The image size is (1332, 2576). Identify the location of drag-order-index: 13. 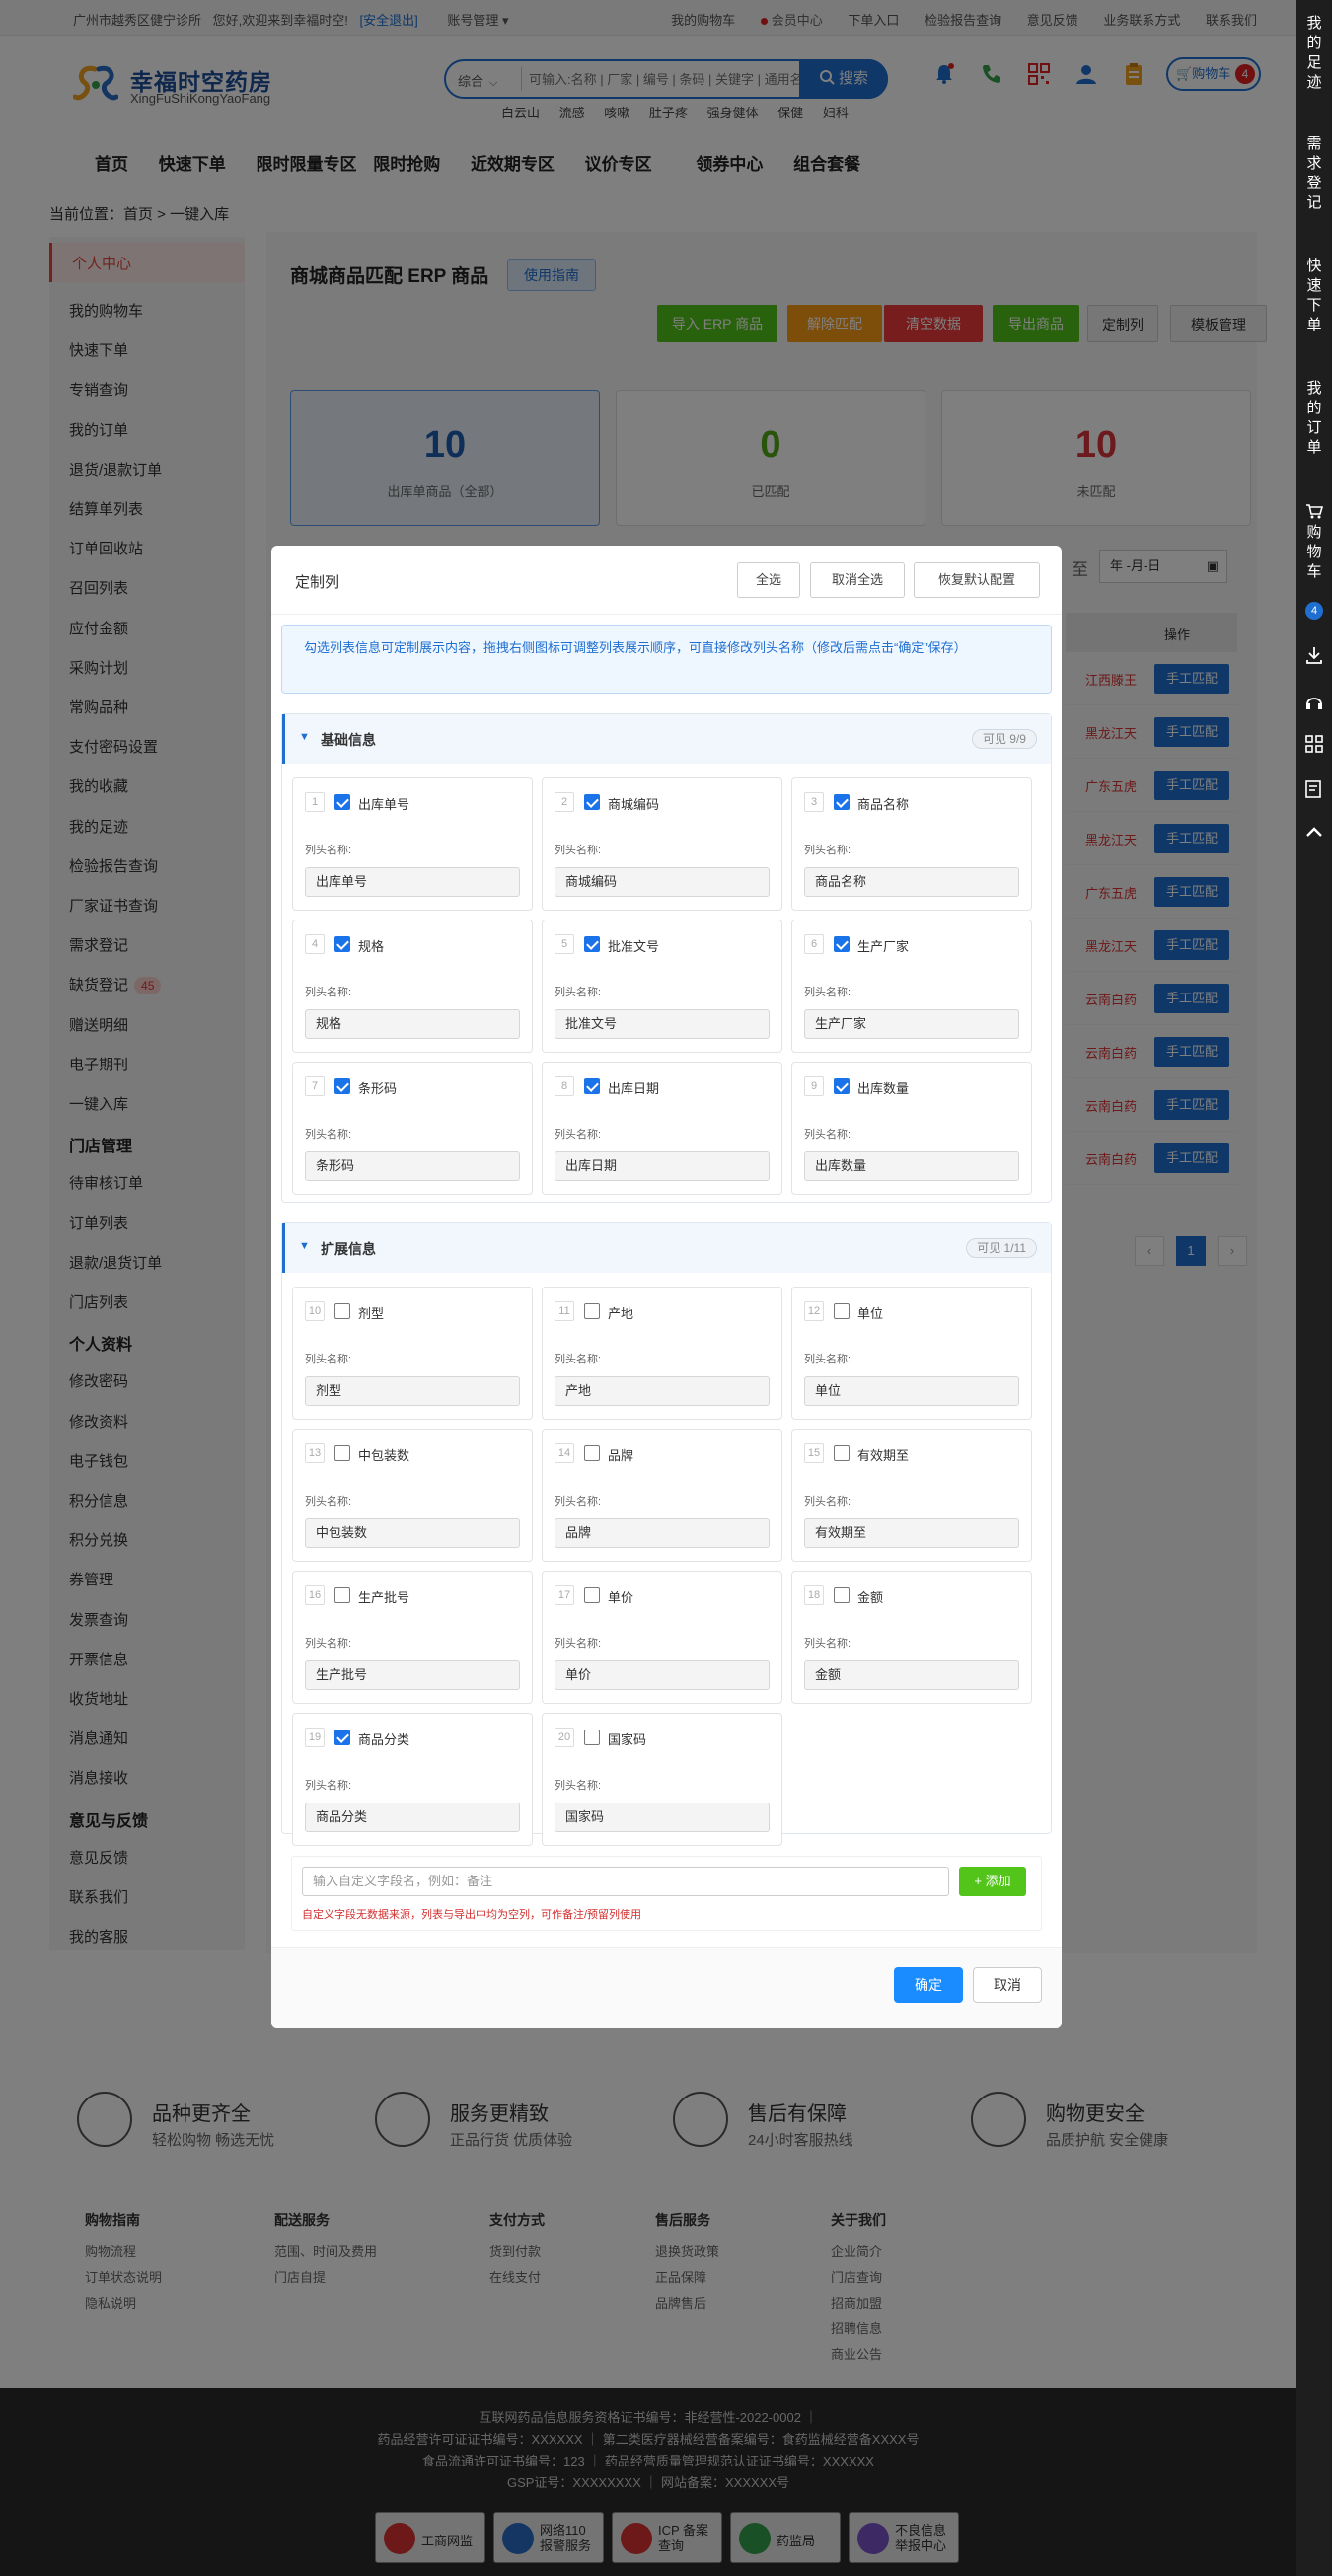
(315, 1453).